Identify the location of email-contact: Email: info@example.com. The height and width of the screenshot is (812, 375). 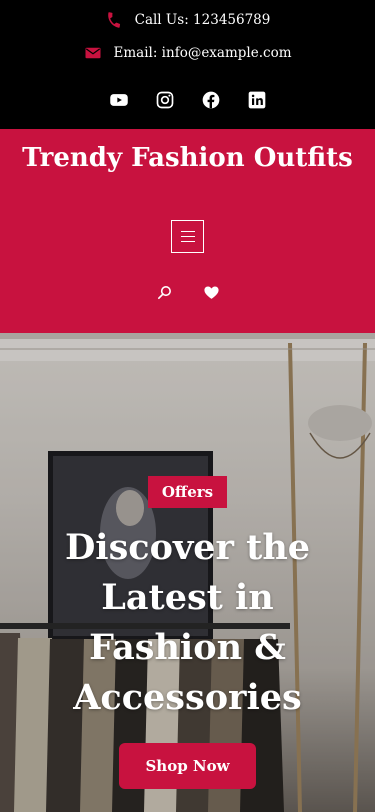
(187, 53).